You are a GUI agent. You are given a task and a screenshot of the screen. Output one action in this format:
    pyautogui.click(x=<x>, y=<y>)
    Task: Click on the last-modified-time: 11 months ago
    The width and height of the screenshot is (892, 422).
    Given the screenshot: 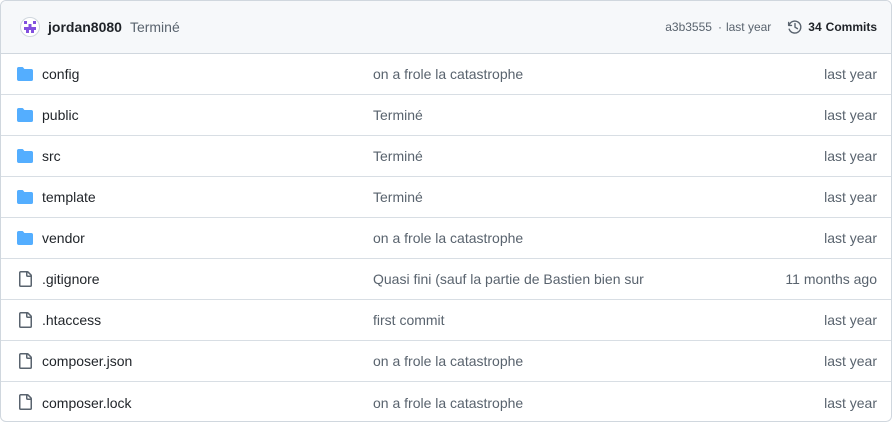 What is the action you would take?
    pyautogui.click(x=831, y=279)
    